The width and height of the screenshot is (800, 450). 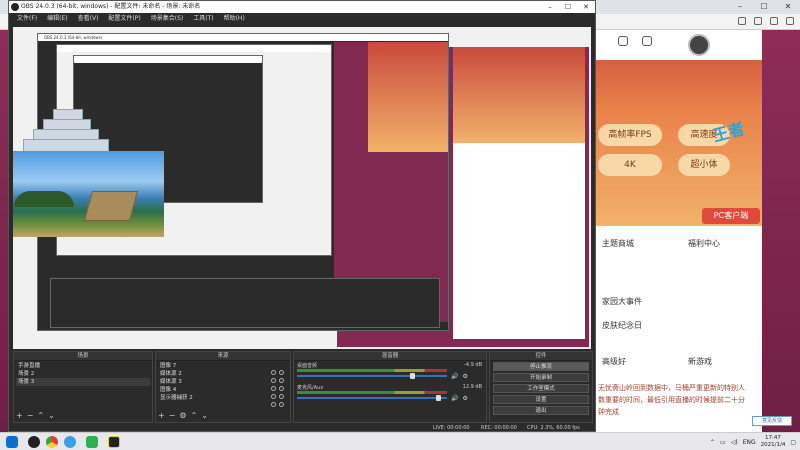 I want to click on hero-button-4k: 4K, so click(x=630, y=165).